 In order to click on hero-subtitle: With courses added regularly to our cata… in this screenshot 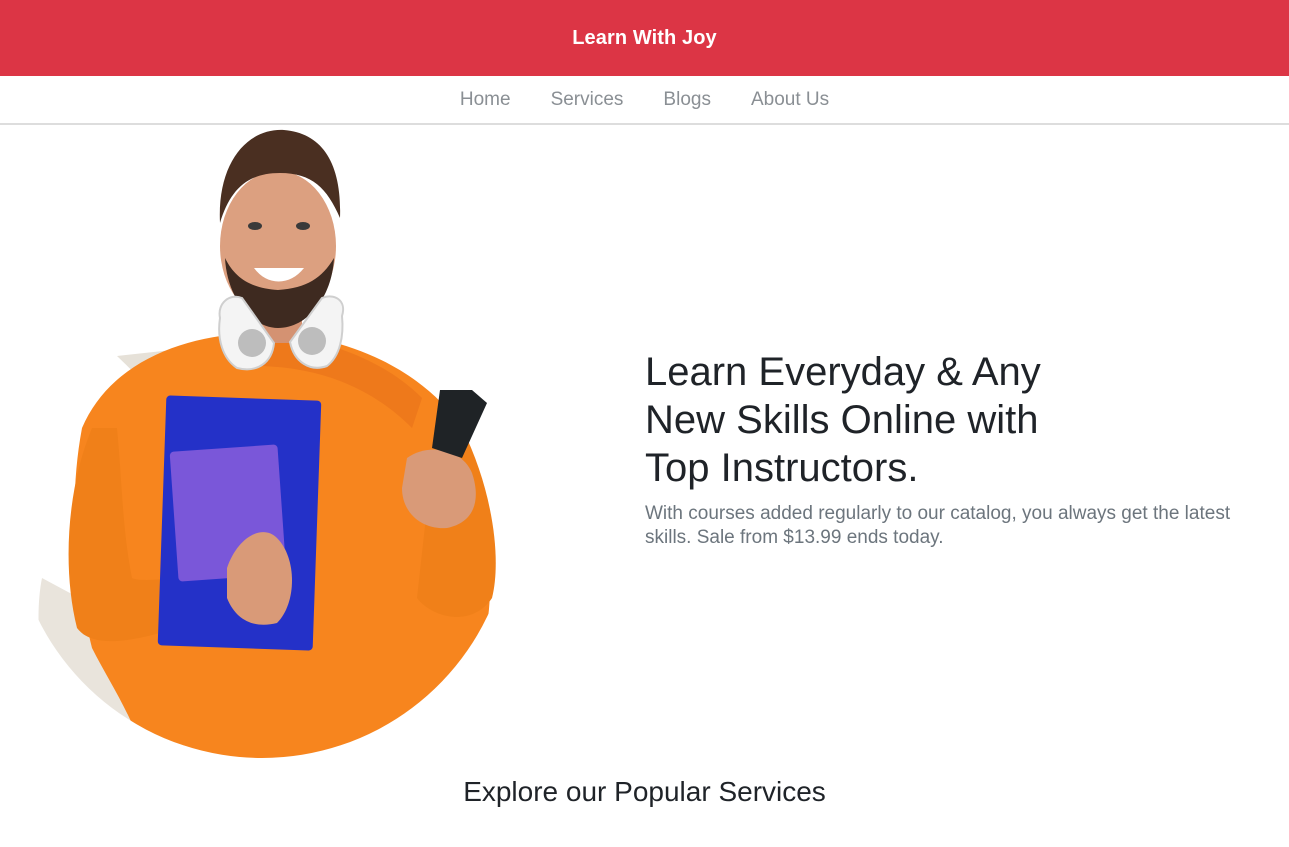, I will do `click(938, 525)`.